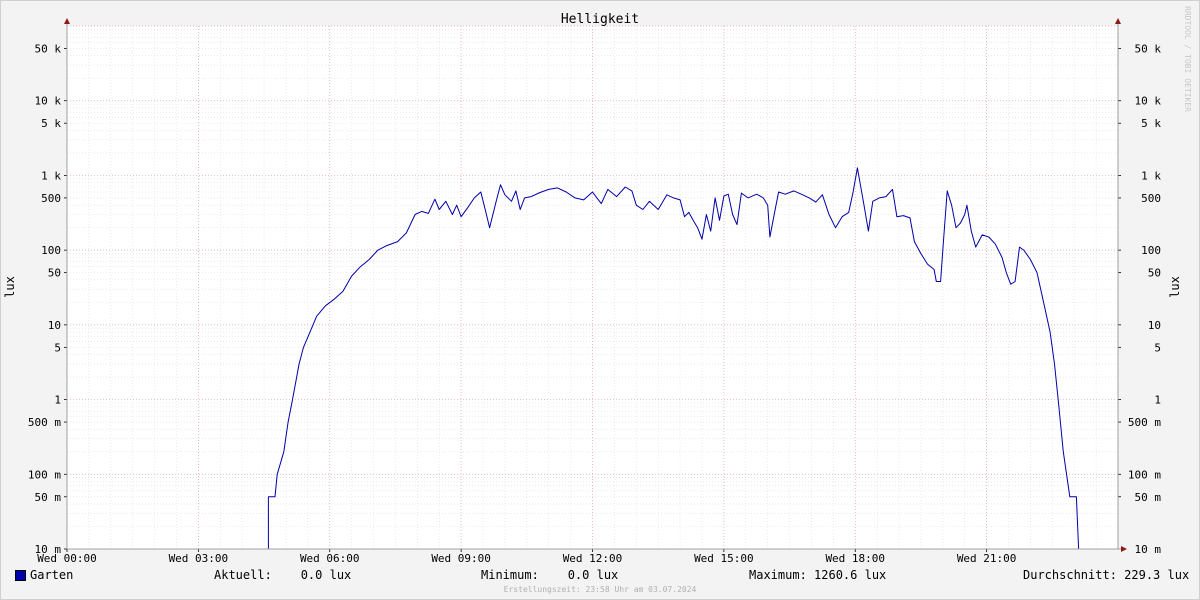 Image resolution: width=1200 pixels, height=600 pixels. Describe the element at coordinates (54, 325) in the screenshot. I see `y-tick-label-left: 10` at that location.